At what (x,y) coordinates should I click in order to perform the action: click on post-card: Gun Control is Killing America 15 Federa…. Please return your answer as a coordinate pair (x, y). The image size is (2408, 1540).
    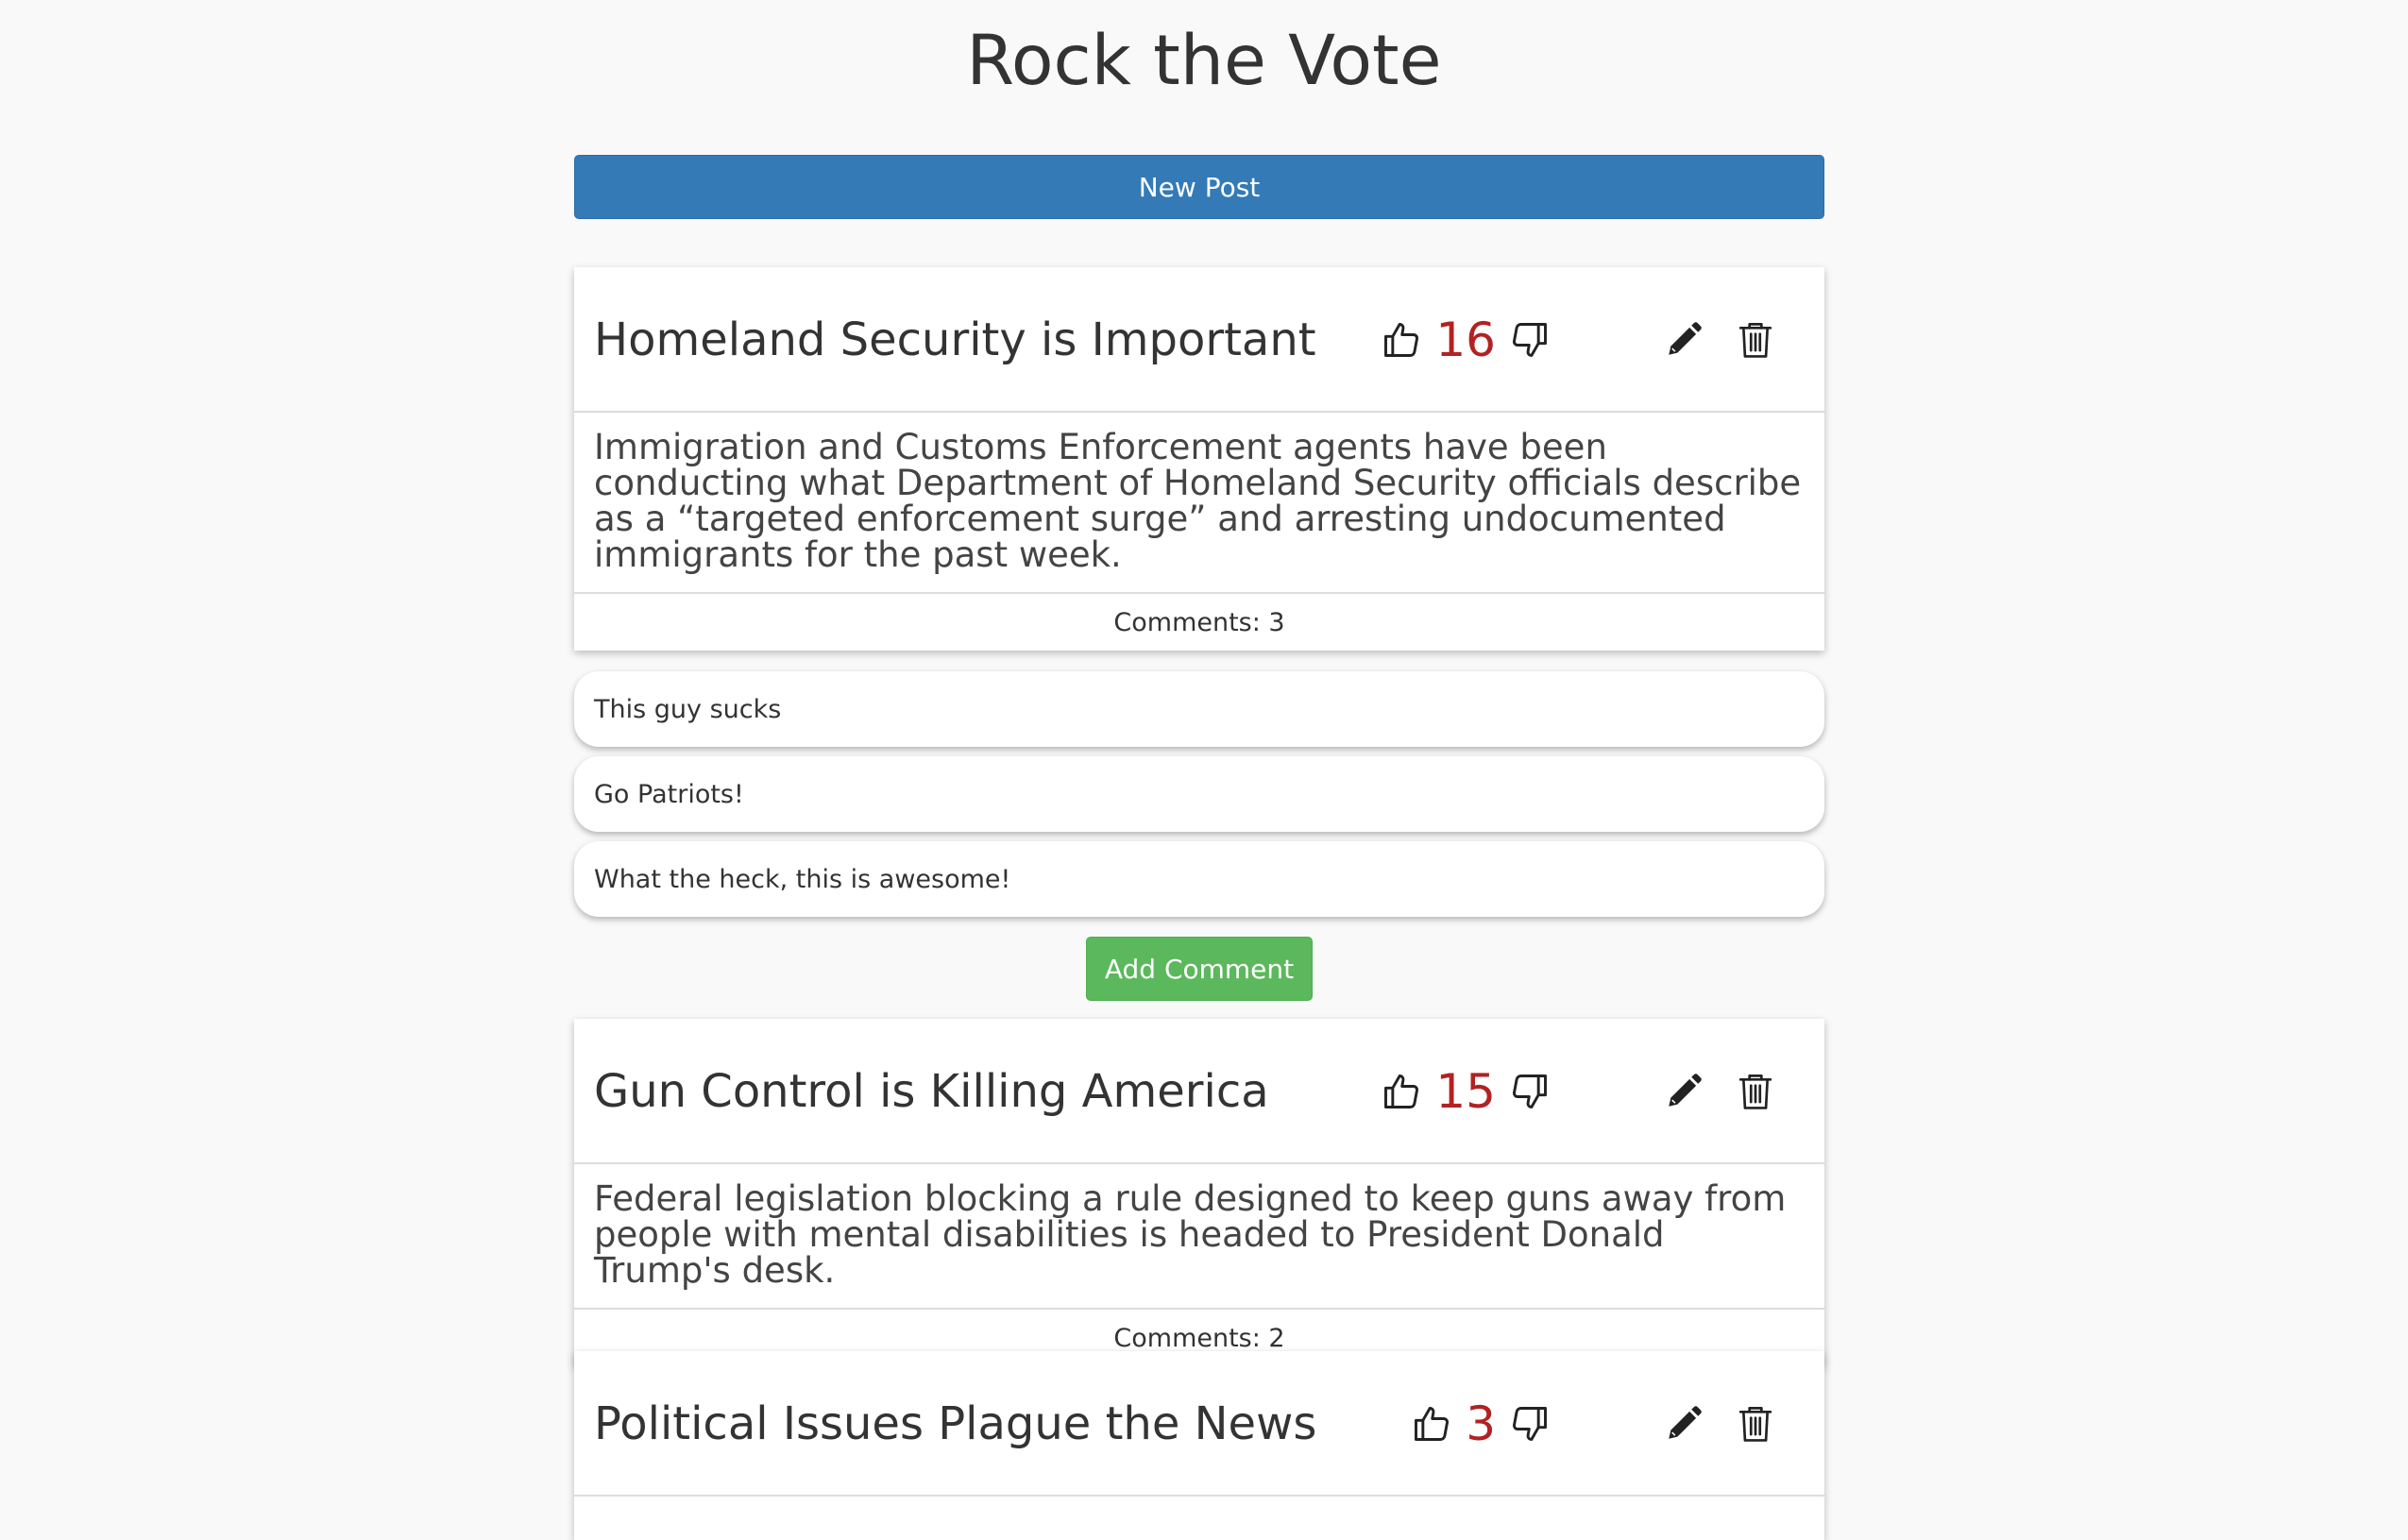
    Looking at the image, I should click on (1199, 1192).